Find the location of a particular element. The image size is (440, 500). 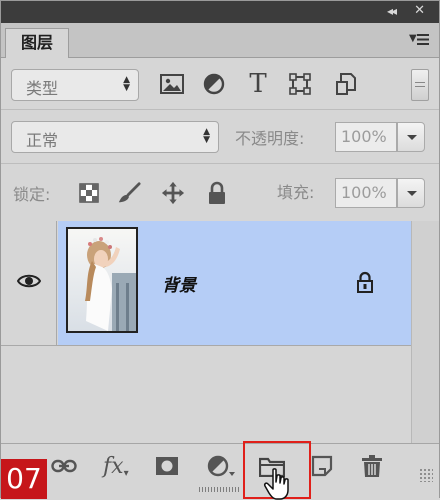

new-layer-icon is located at coordinates (322, 466).